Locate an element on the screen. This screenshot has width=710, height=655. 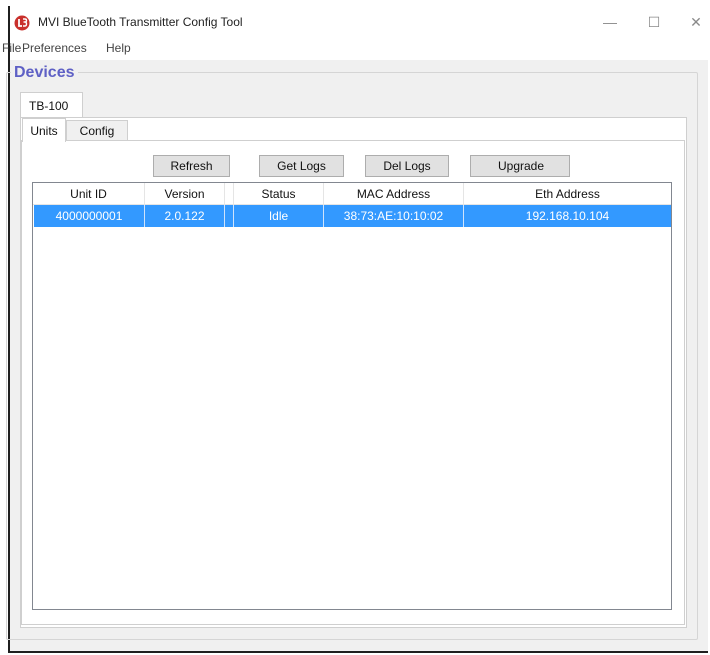
devices-title: Devices is located at coordinates (44, 73).